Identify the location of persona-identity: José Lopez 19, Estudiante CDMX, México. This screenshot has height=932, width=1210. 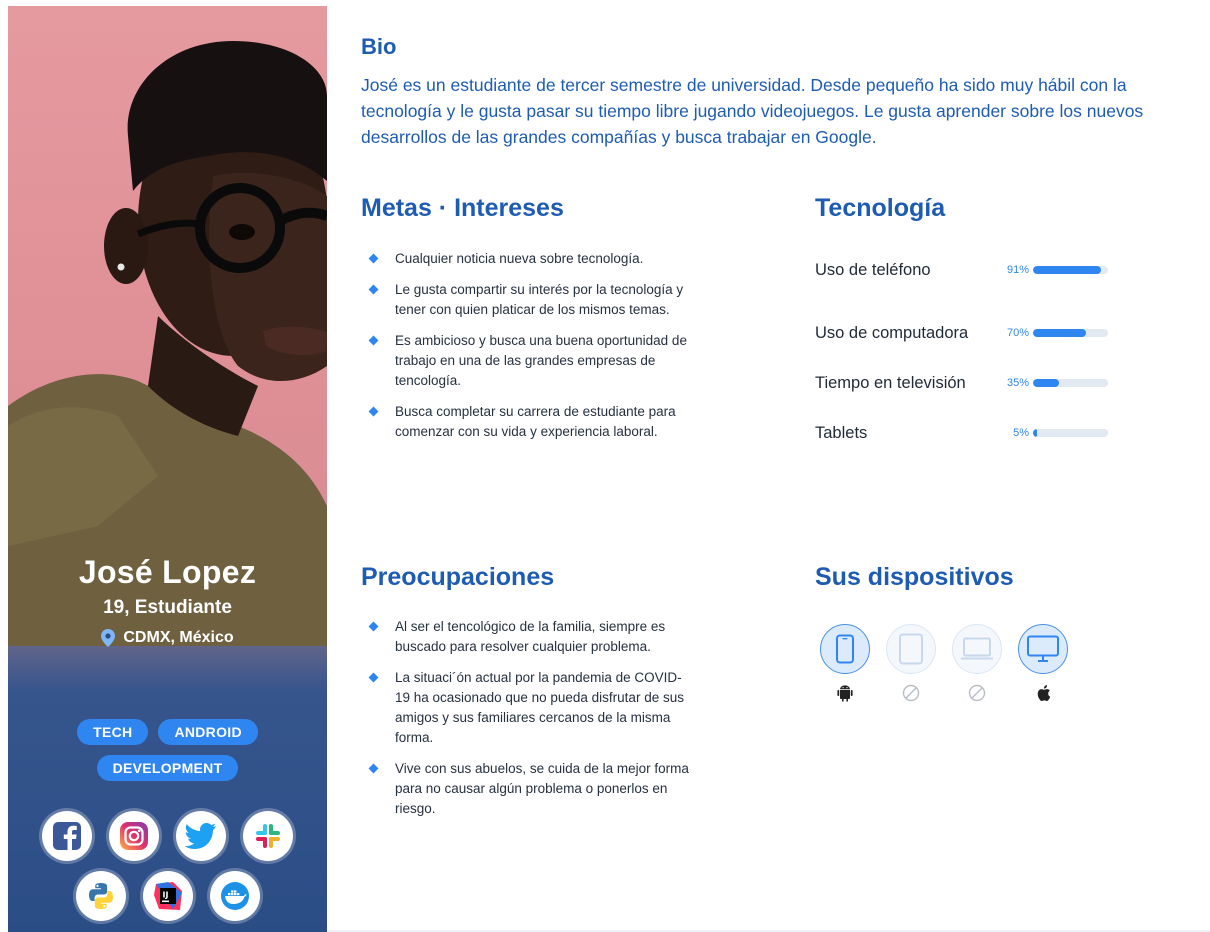
(167, 600).